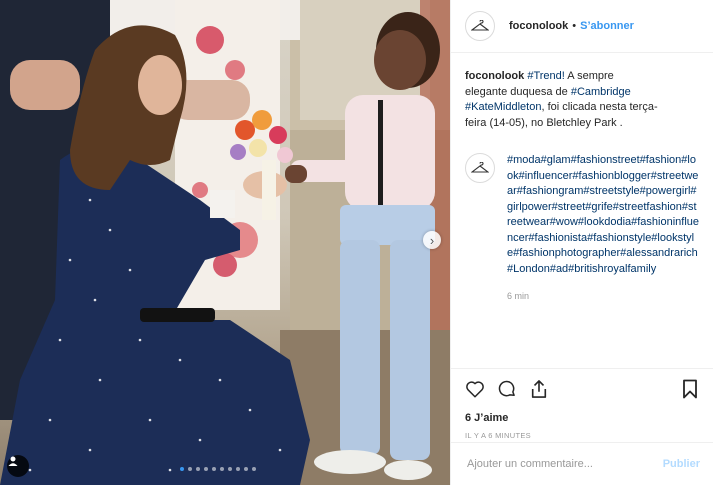  Describe the element at coordinates (518, 296) in the screenshot. I see `comment-time: 6 min` at that location.